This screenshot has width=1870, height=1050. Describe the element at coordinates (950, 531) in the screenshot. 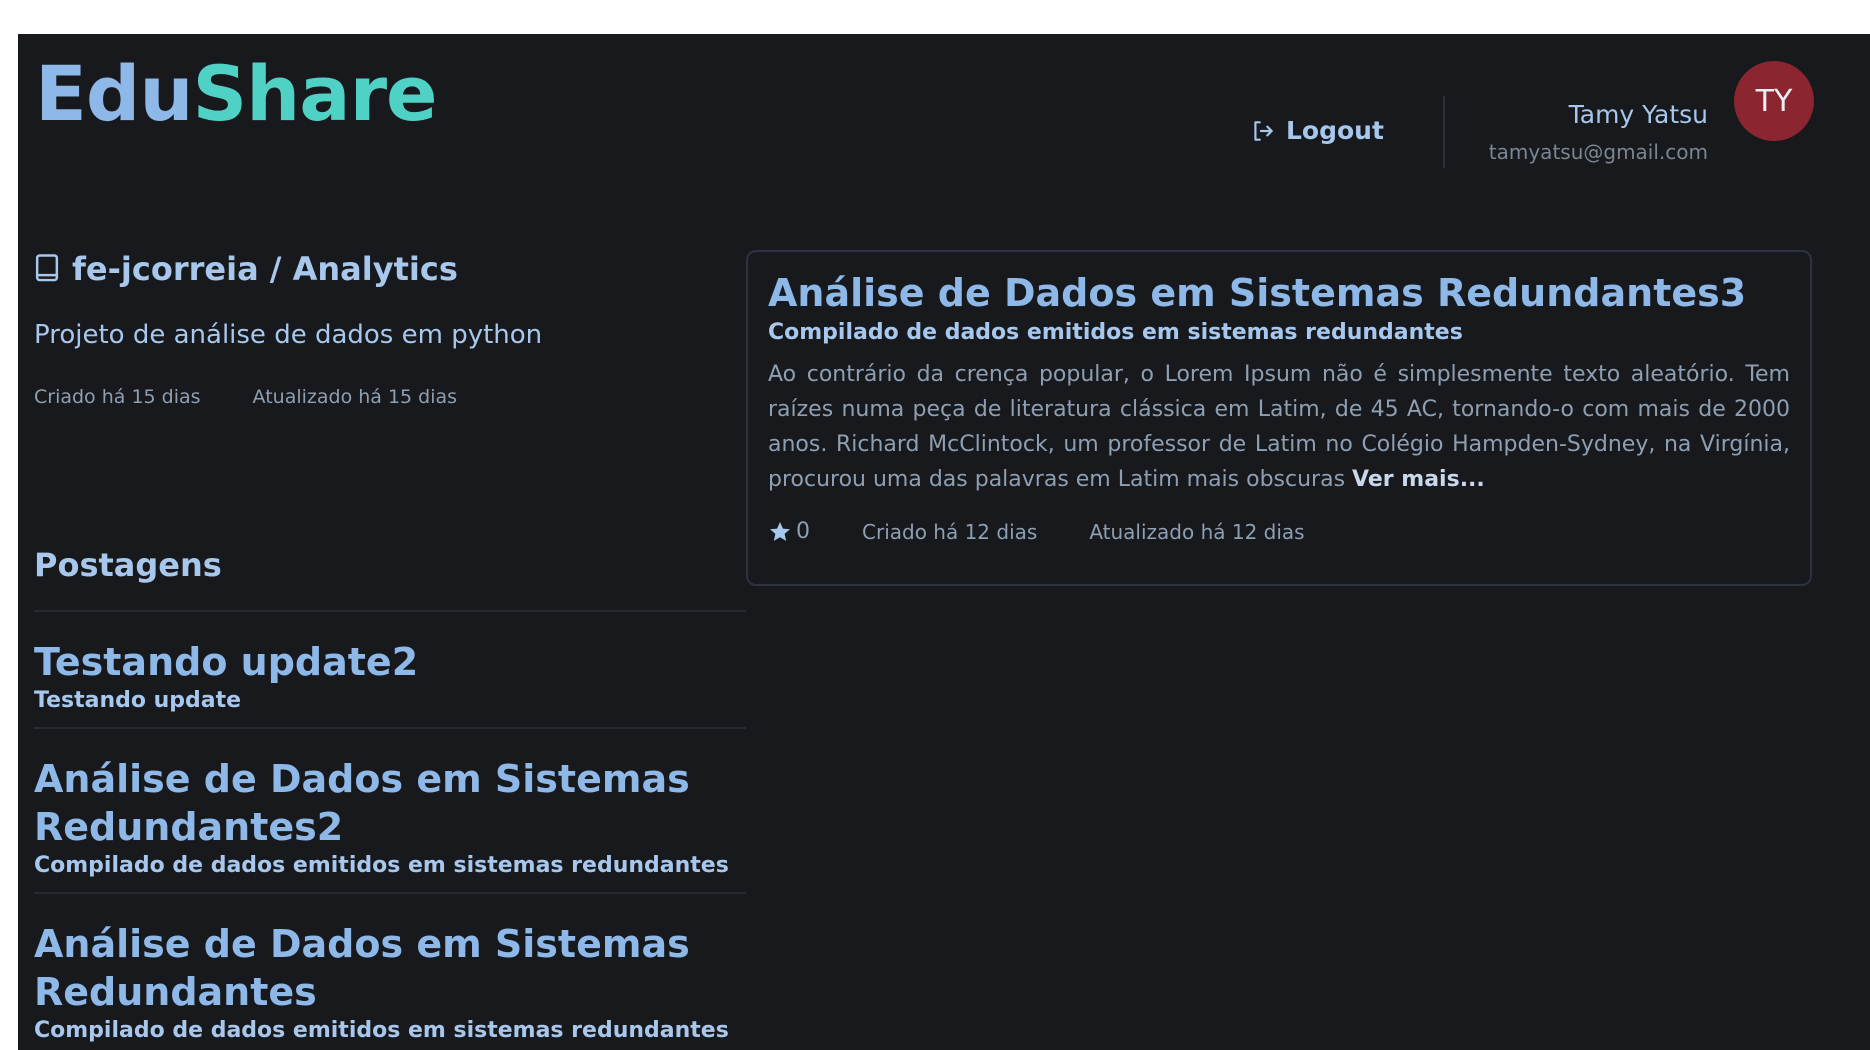

I see `card-created: Criado há 12 dias` at that location.